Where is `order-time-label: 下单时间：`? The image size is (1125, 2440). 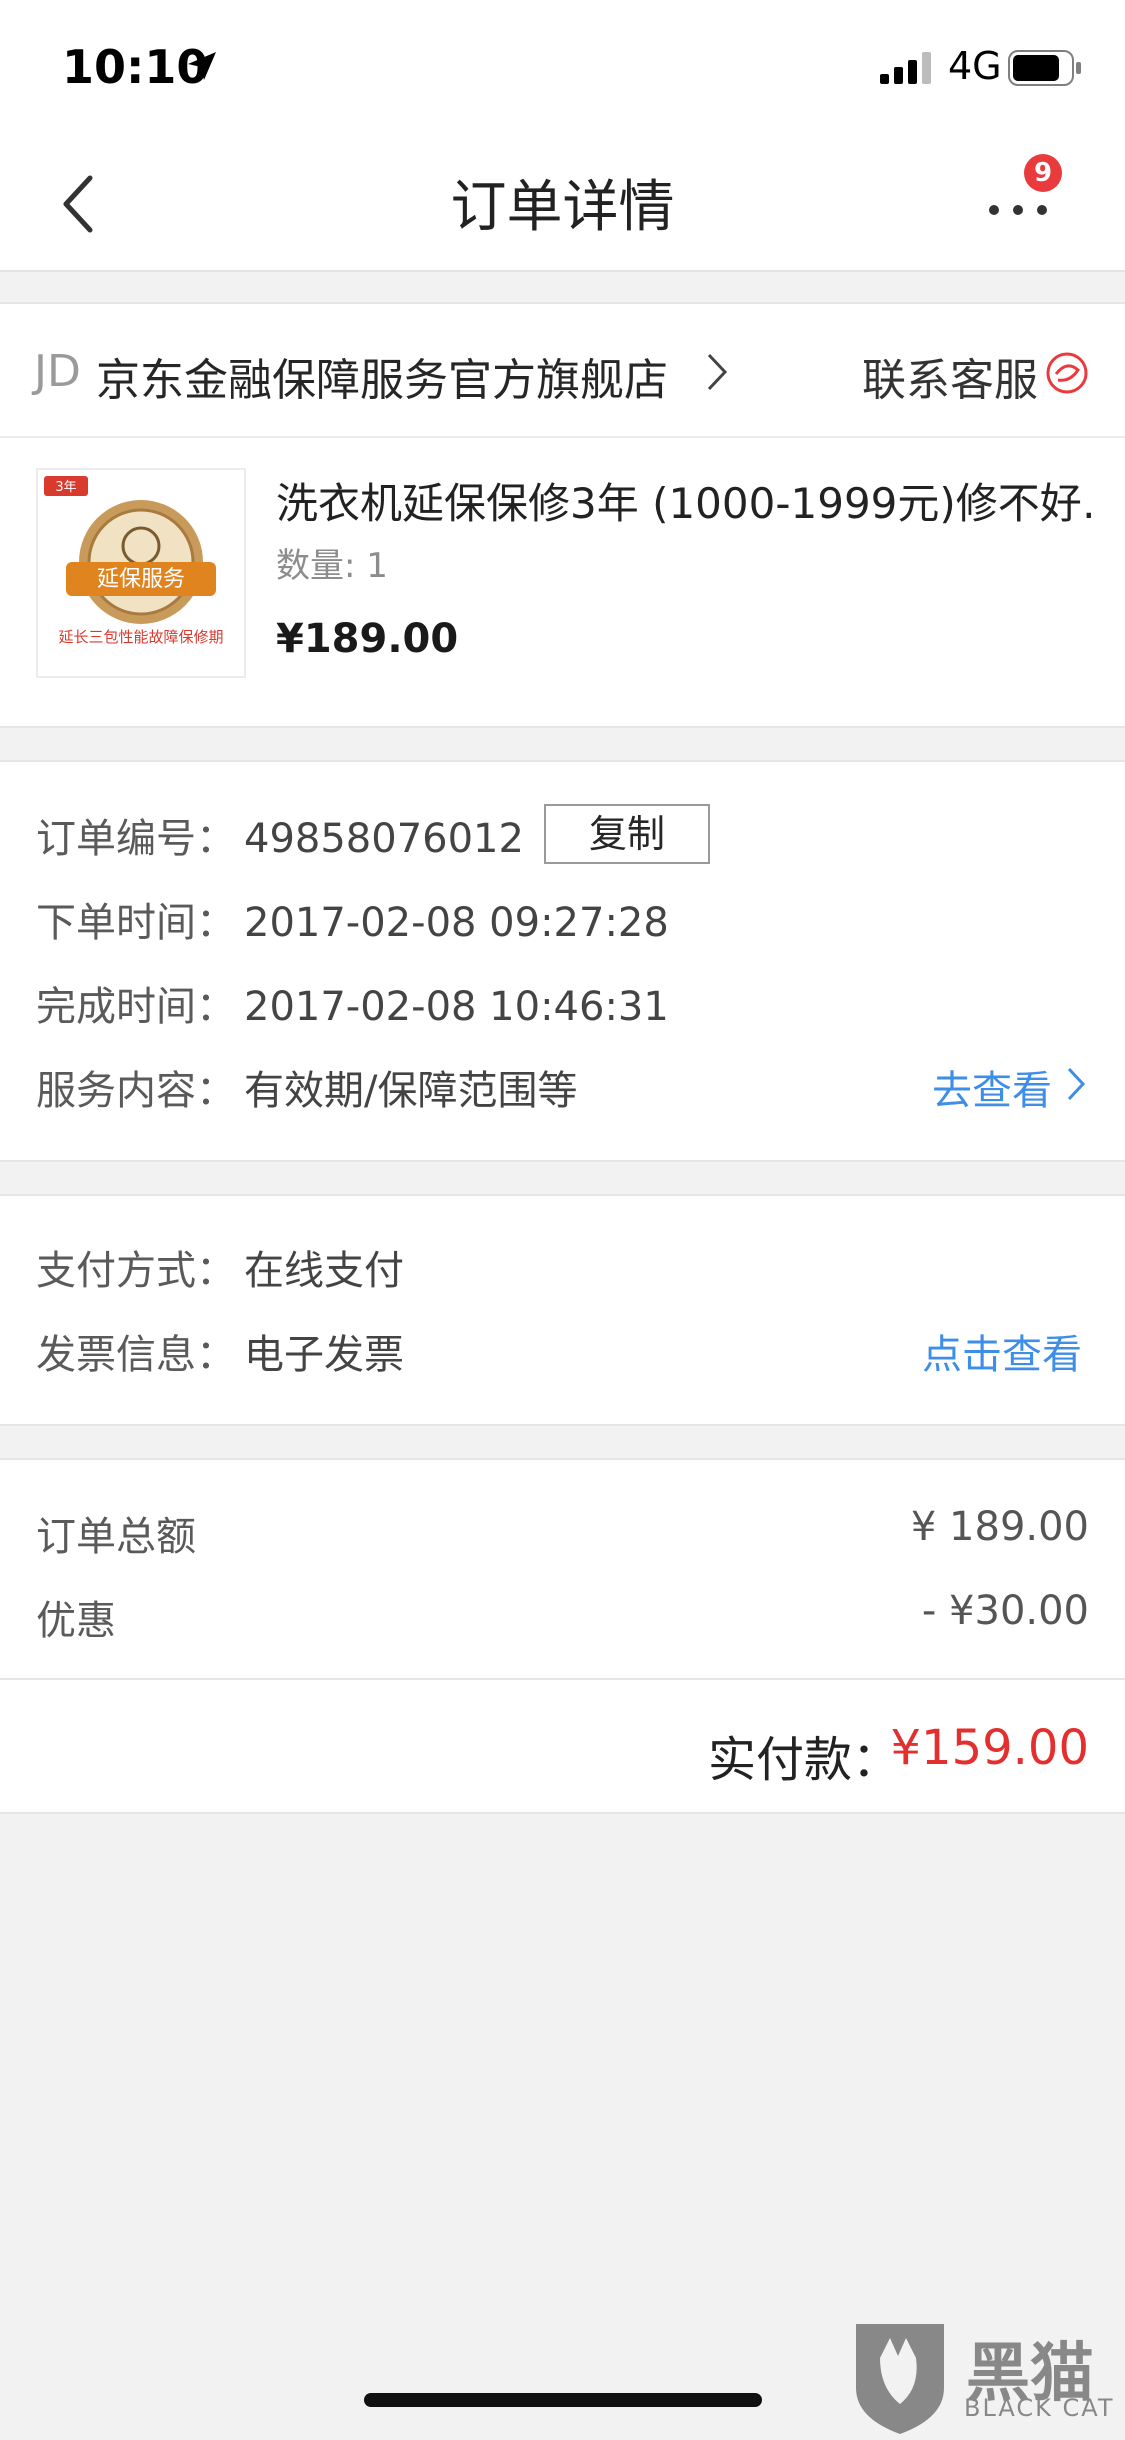 order-time-label: 下单时间： is located at coordinates (136, 923).